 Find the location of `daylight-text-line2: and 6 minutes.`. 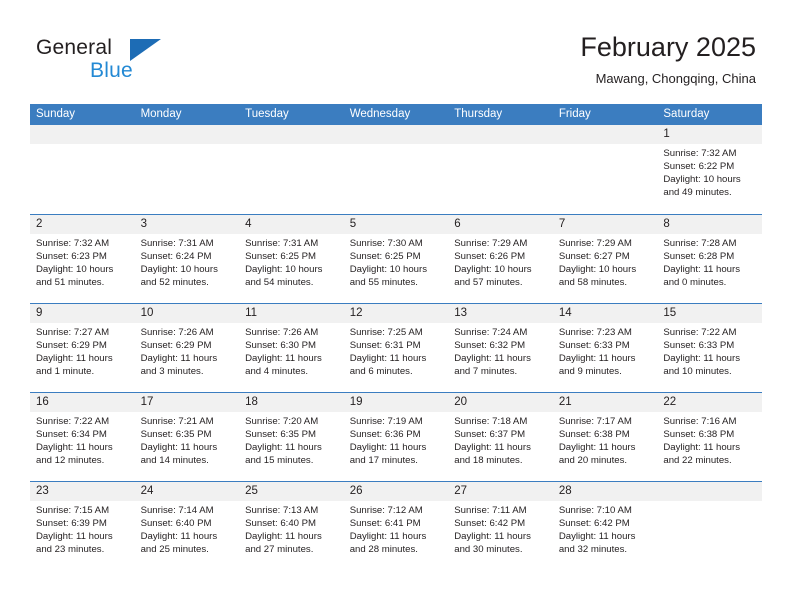

daylight-text-line2: and 6 minutes. is located at coordinates (381, 372).